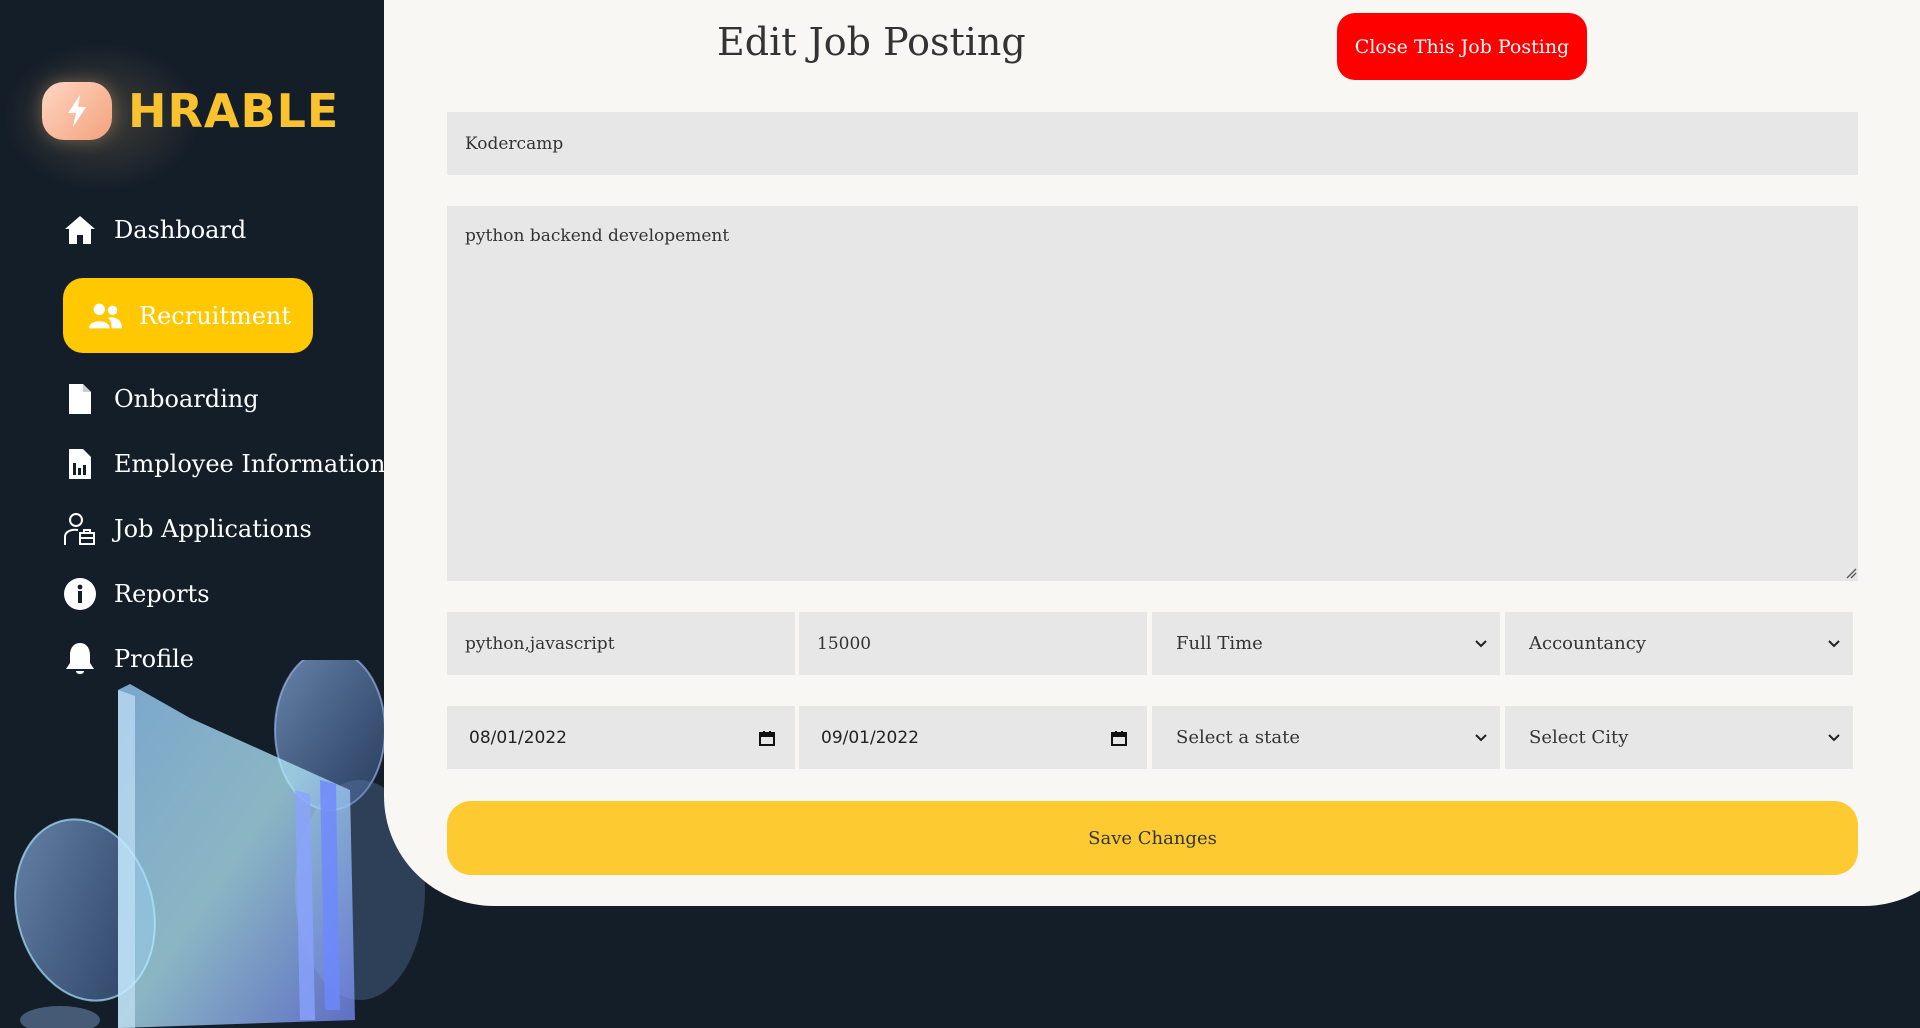 Image resolution: width=1920 pixels, height=1028 pixels. What do you see at coordinates (621, 643) in the screenshot?
I see `skills-input` at bounding box center [621, 643].